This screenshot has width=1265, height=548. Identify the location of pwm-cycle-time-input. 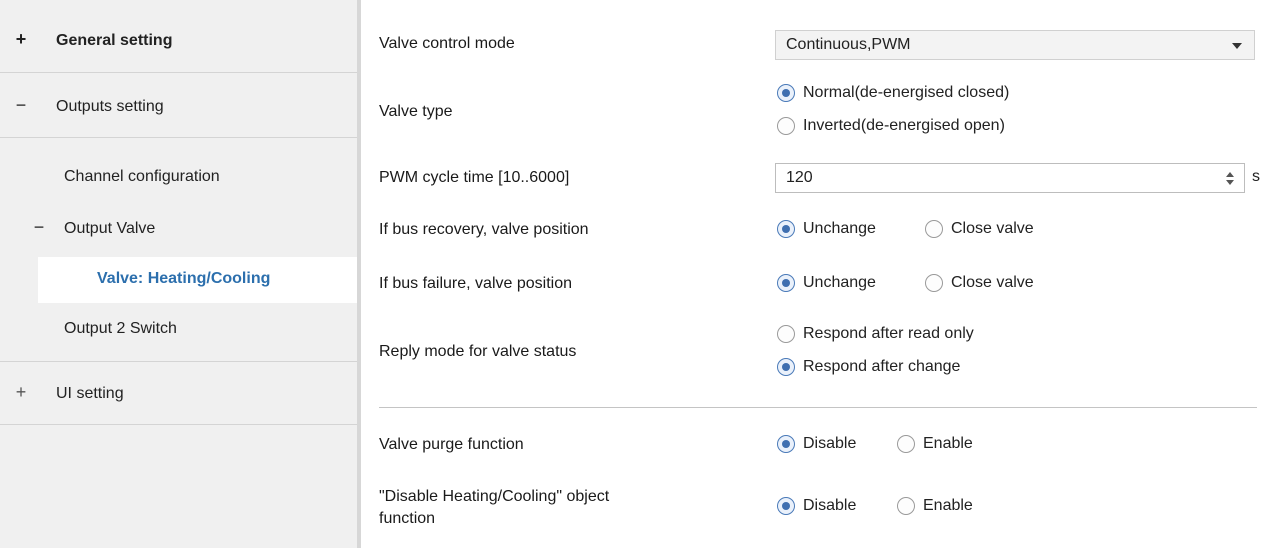
(996, 178).